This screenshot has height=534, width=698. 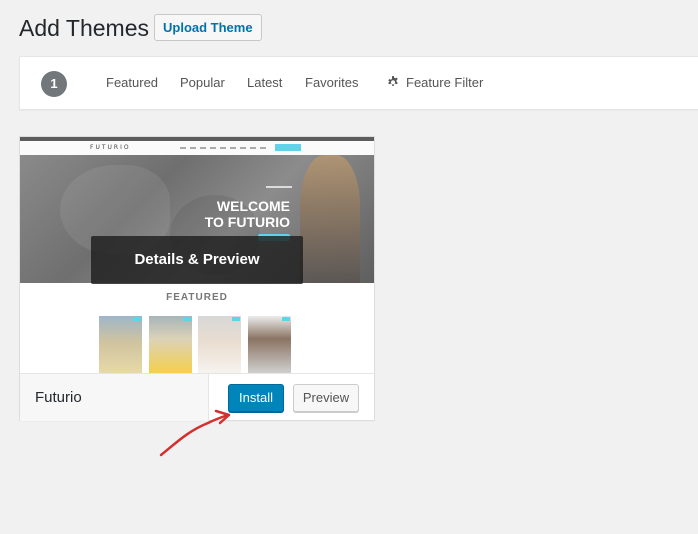 What do you see at coordinates (247, 214) in the screenshot?
I see `hero-title: WELCOME TO FUTURIO` at bounding box center [247, 214].